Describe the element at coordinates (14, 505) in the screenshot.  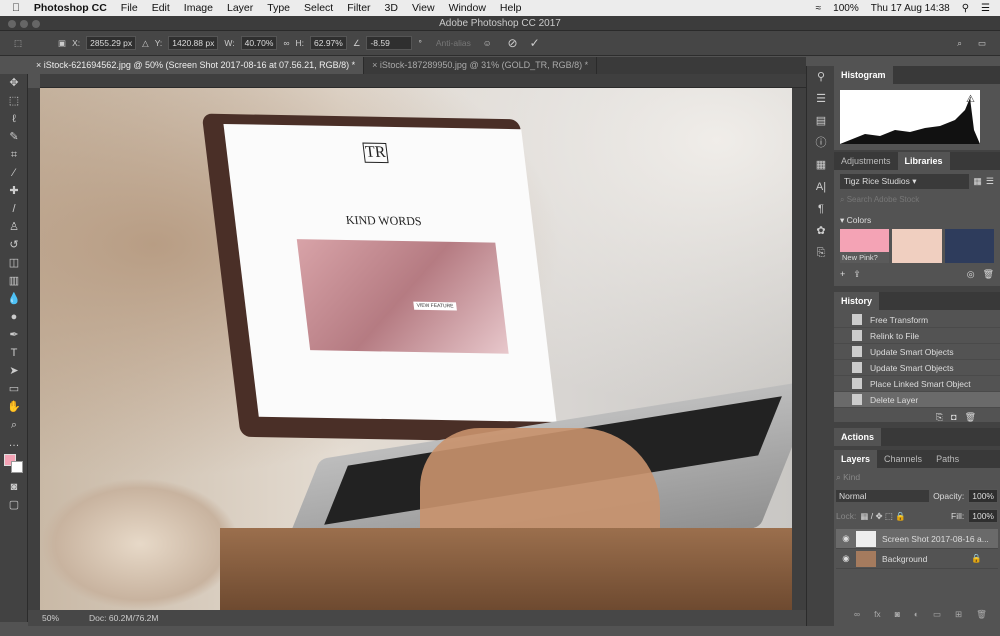
I see `screen-mode-icon: ▢` at that location.